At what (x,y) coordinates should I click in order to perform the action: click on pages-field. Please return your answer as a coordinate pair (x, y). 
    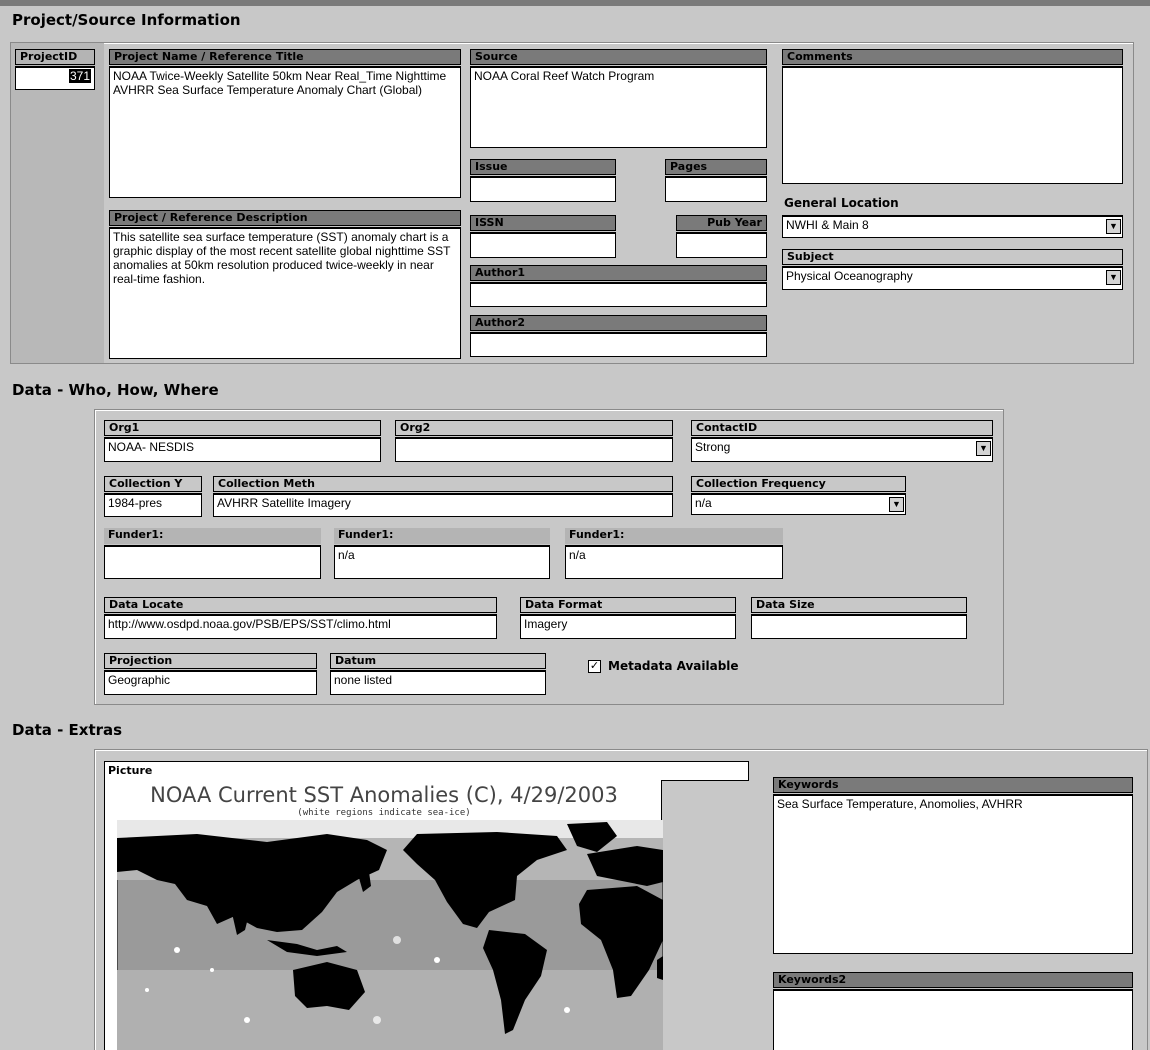
    Looking at the image, I should click on (716, 189).